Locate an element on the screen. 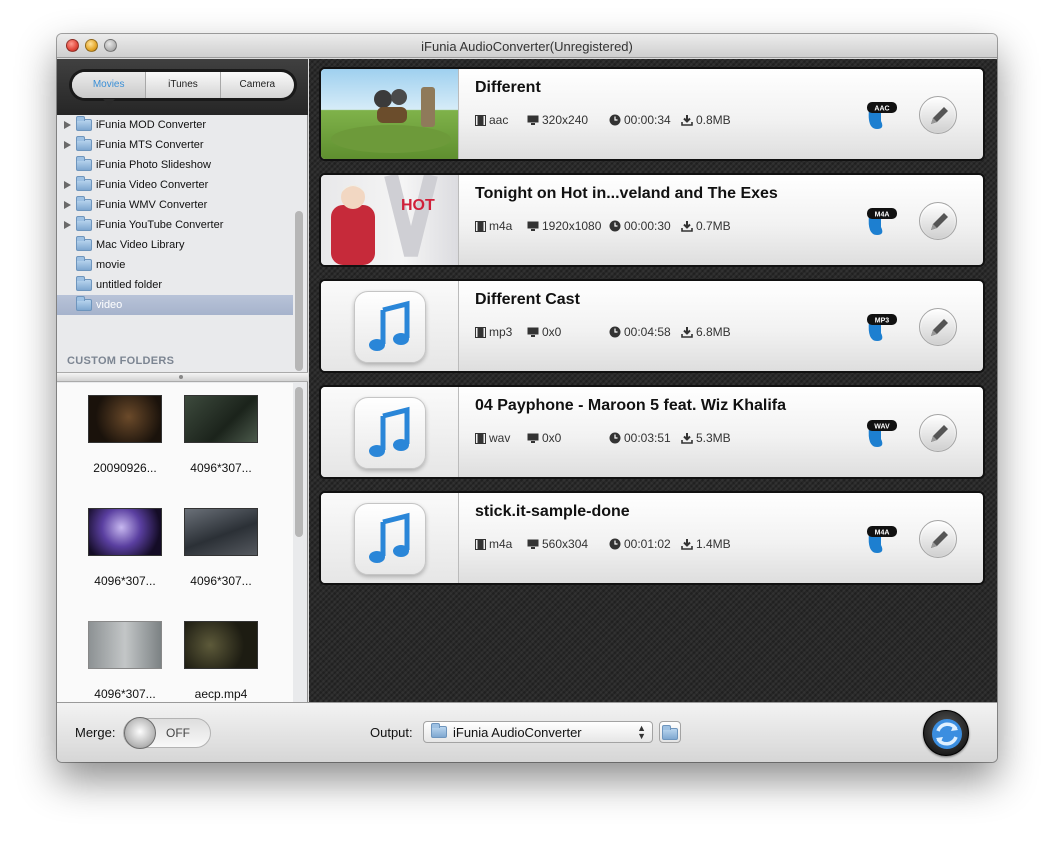 This screenshot has width=1053, height=841. duration-info: 00:03:51 is located at coordinates (640, 438).